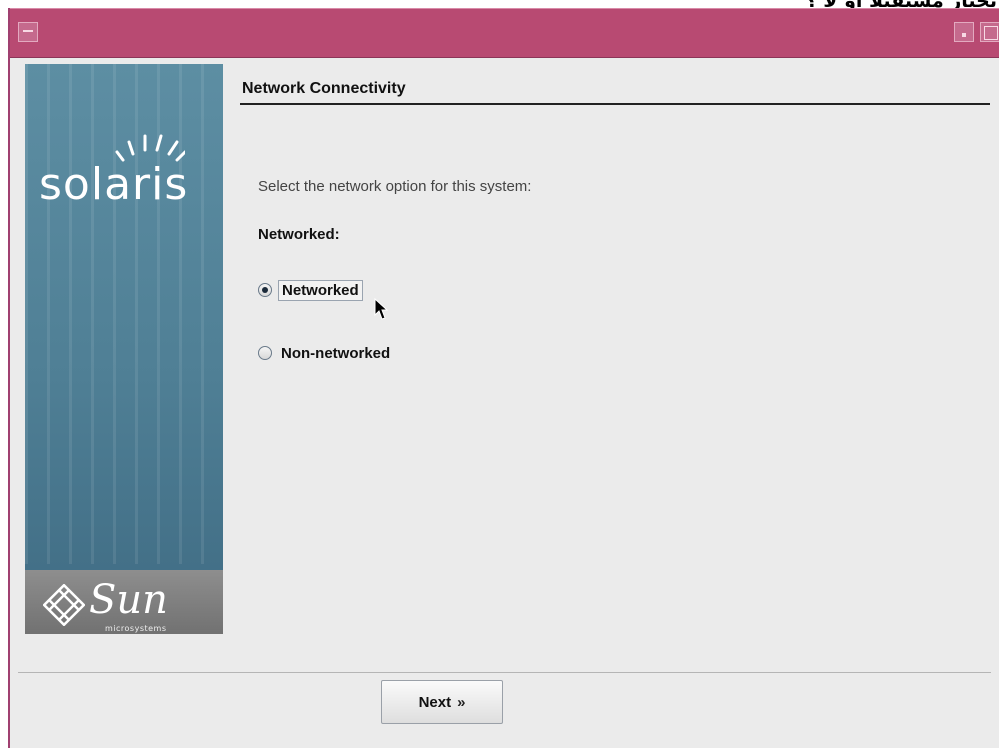  I want to click on radio-button-non-networked, so click(265, 353).